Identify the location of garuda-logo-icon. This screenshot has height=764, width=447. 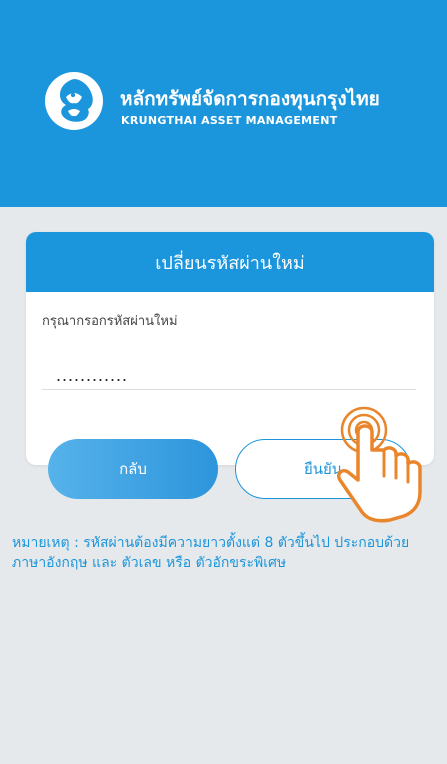
(74, 101).